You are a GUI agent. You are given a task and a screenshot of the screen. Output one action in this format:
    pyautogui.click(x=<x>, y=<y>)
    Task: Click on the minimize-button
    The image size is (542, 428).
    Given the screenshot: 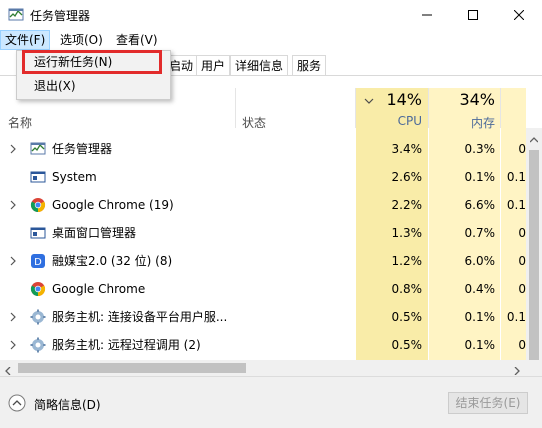 What is the action you would take?
    pyautogui.click(x=427, y=15)
    